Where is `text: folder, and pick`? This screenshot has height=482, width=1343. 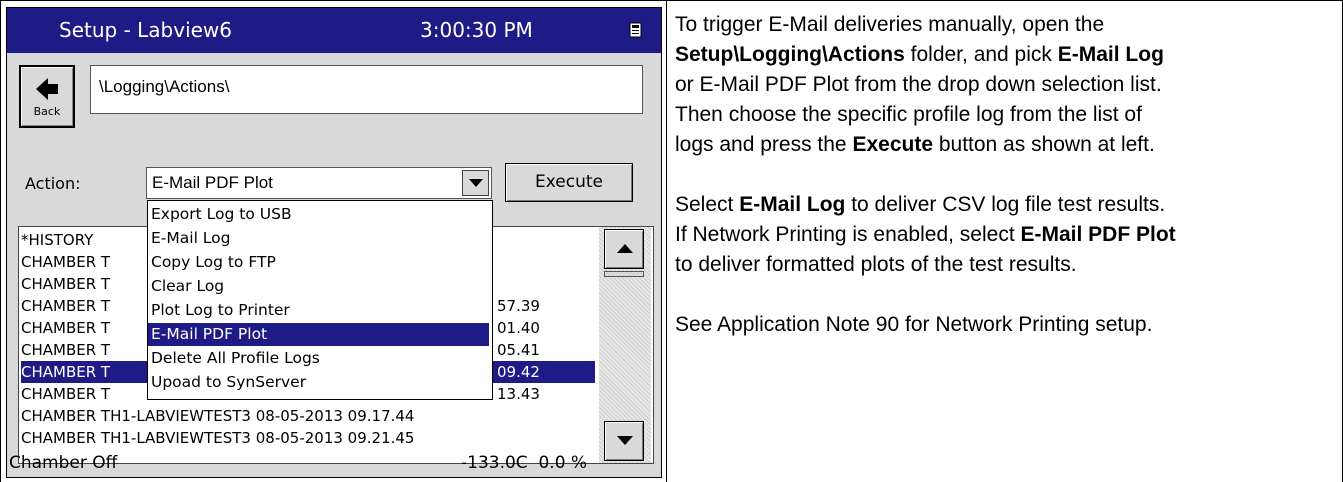
text: folder, and pick is located at coordinates (981, 54).